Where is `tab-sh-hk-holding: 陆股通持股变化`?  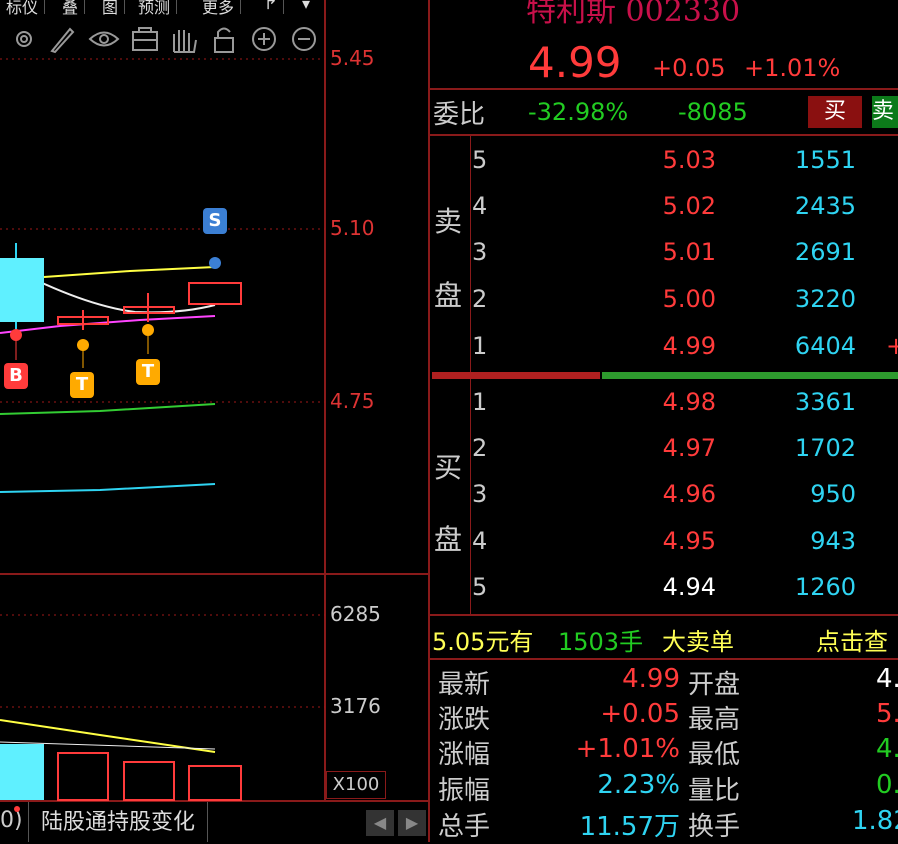 tab-sh-hk-holding: 陆股通持股变化 is located at coordinates (118, 822).